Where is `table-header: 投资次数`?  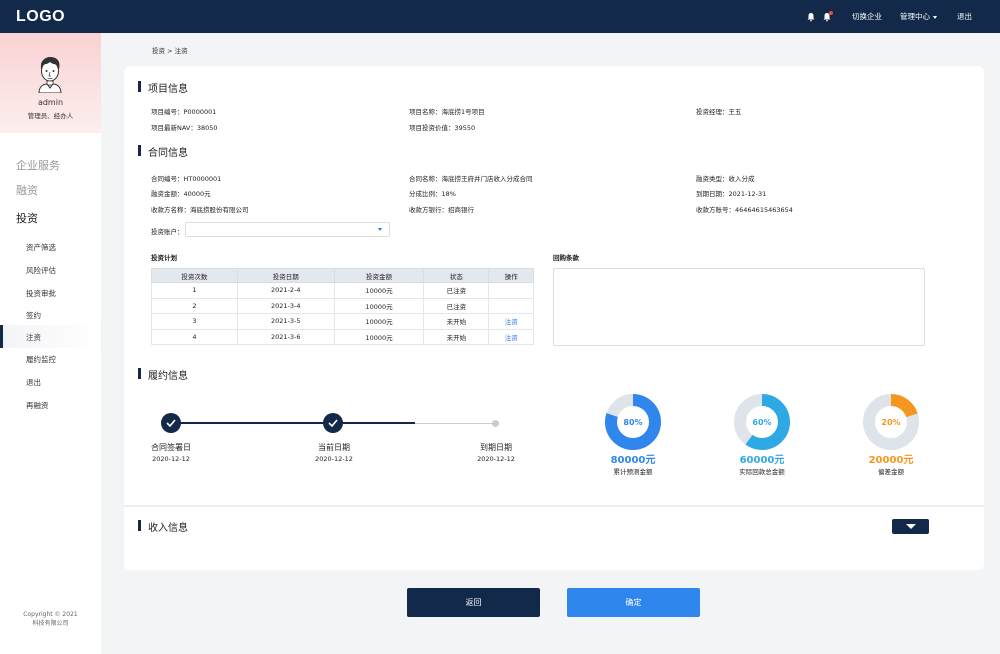
table-header: 投资次数 is located at coordinates (194, 275).